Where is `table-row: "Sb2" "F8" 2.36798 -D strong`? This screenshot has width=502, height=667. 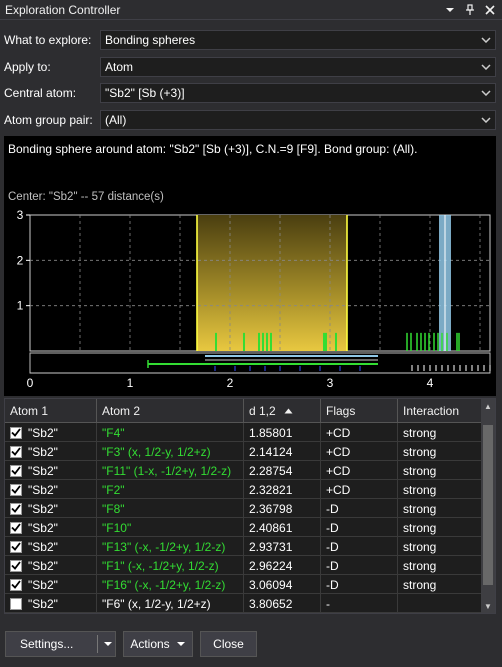
table-row: "Sb2" "F8" 2.36798 -D strong is located at coordinates (243, 508).